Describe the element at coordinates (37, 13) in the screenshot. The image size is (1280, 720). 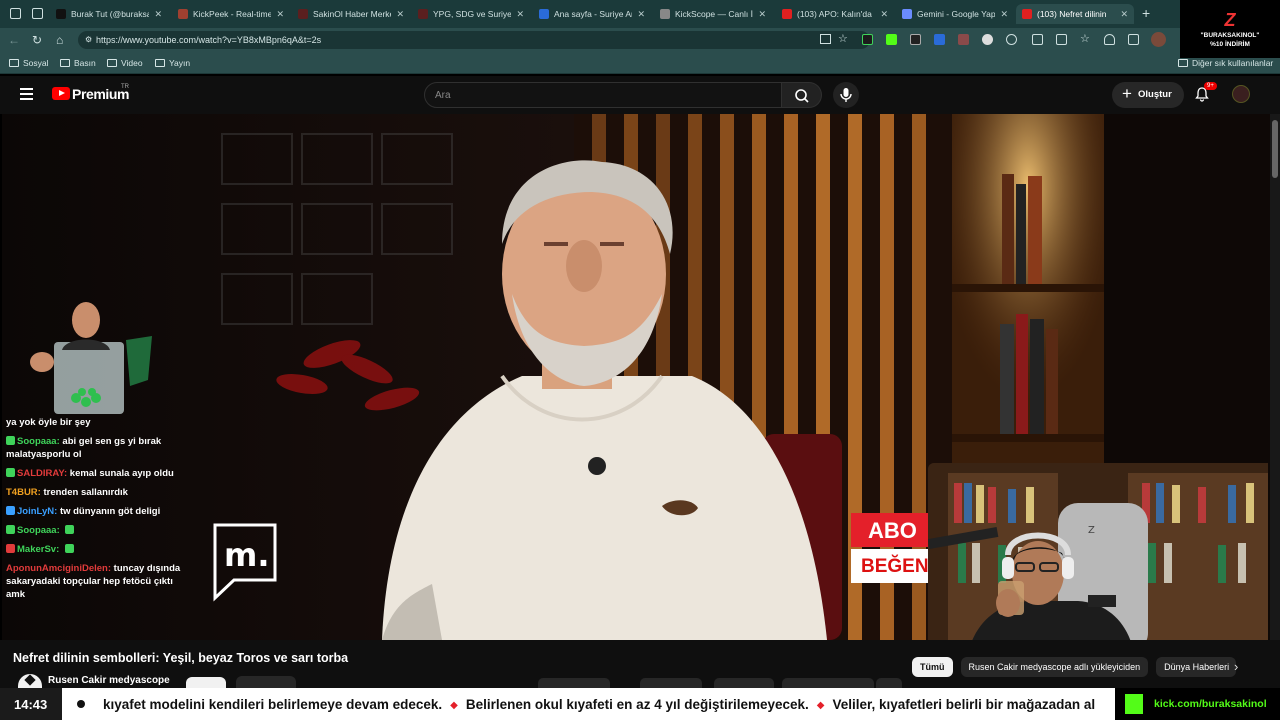
I see `workspaces-icon` at that location.